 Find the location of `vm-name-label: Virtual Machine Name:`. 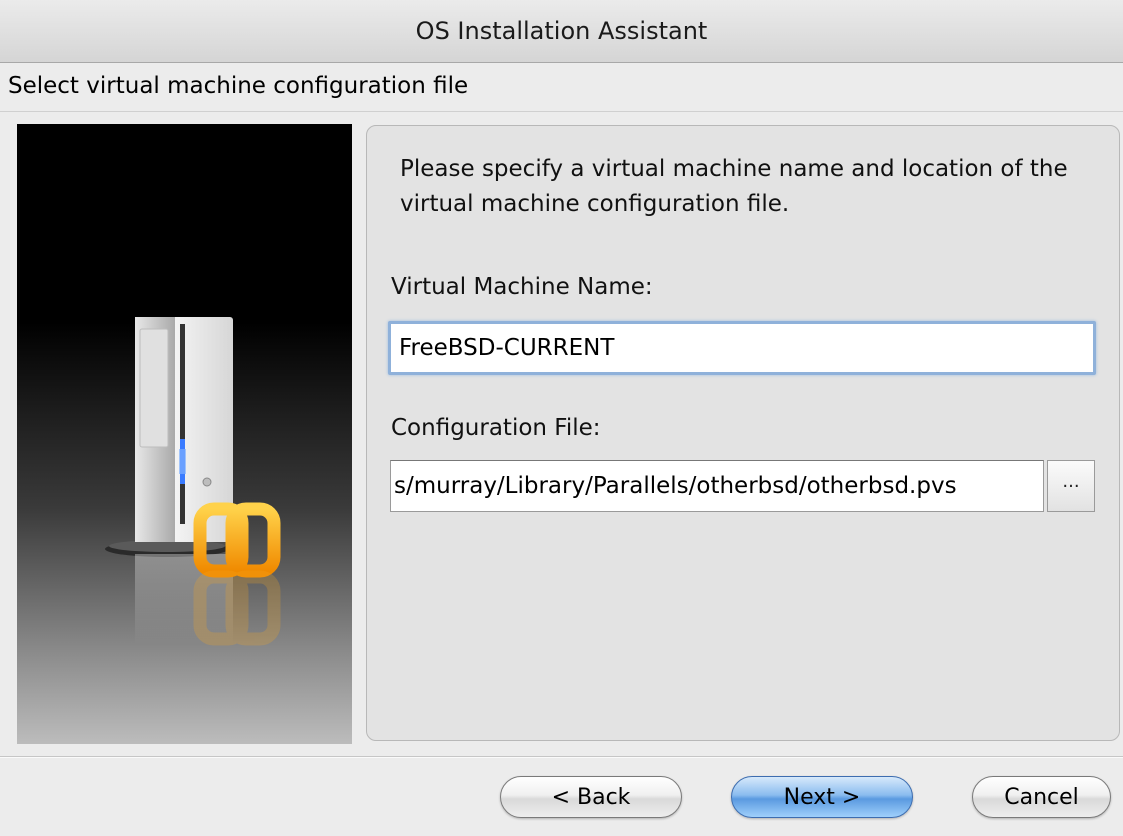

vm-name-label: Virtual Machine Name: is located at coordinates (522, 287).